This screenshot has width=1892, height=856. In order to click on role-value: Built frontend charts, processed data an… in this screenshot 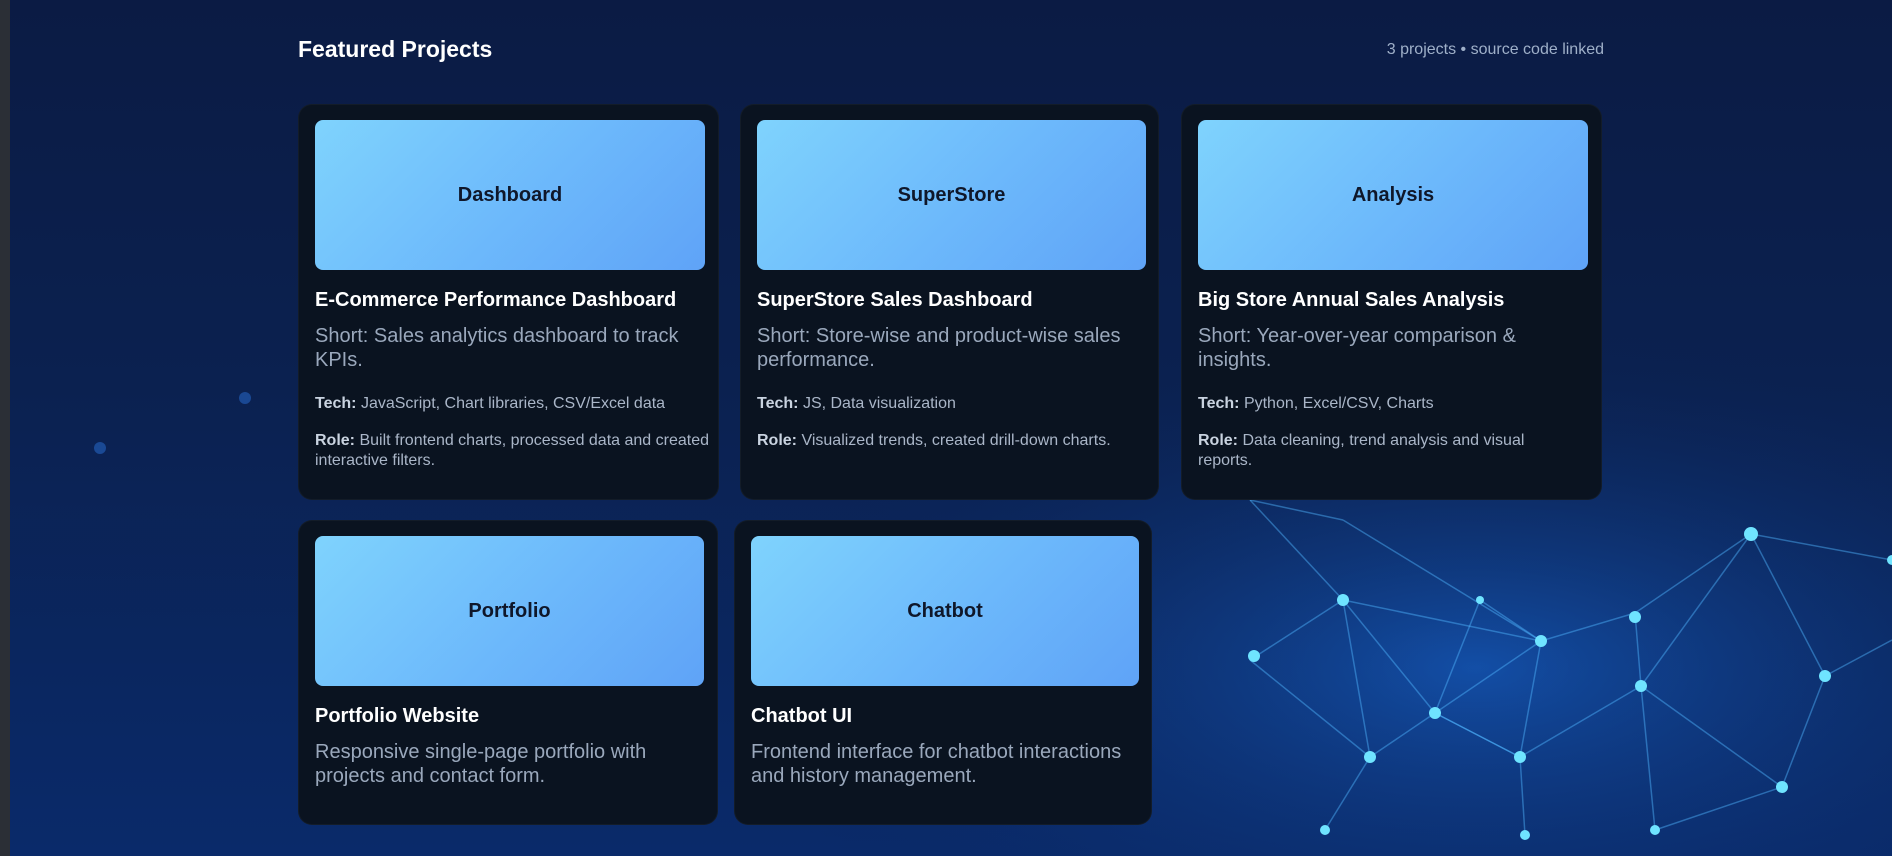, I will do `click(512, 450)`.